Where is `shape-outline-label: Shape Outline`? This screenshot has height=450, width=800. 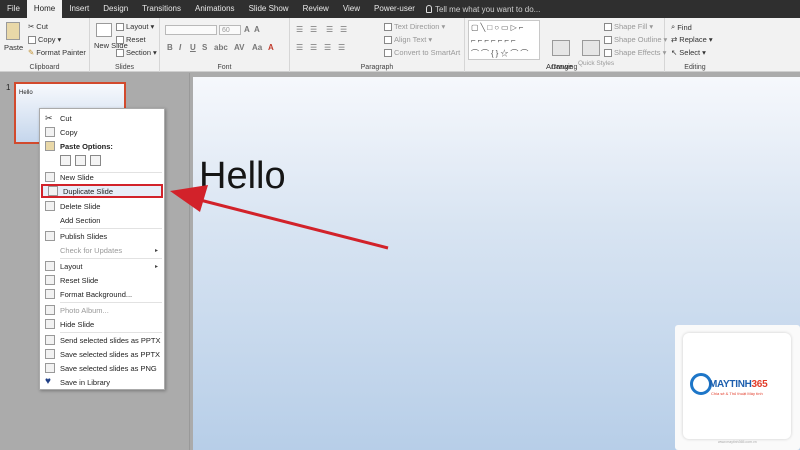 shape-outline-label: Shape Outline is located at coordinates (638, 39).